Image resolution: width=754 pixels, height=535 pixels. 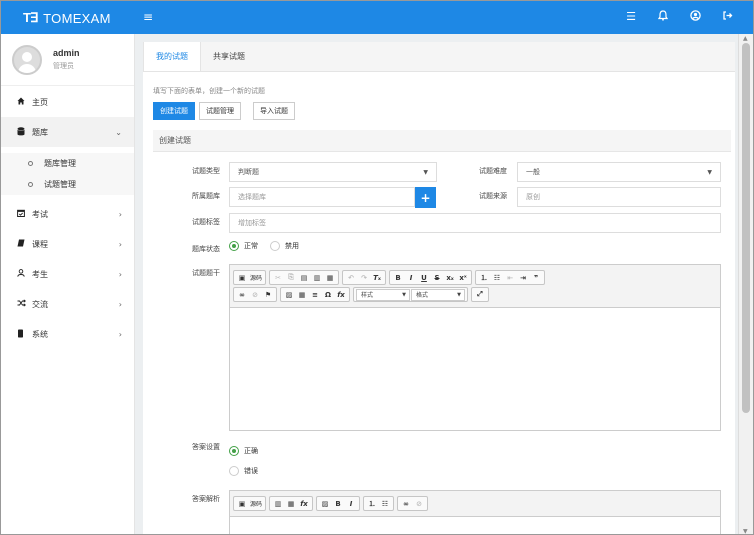 What do you see at coordinates (67, 18) in the screenshot?
I see `logo: T∃ TOMEXAM` at bounding box center [67, 18].